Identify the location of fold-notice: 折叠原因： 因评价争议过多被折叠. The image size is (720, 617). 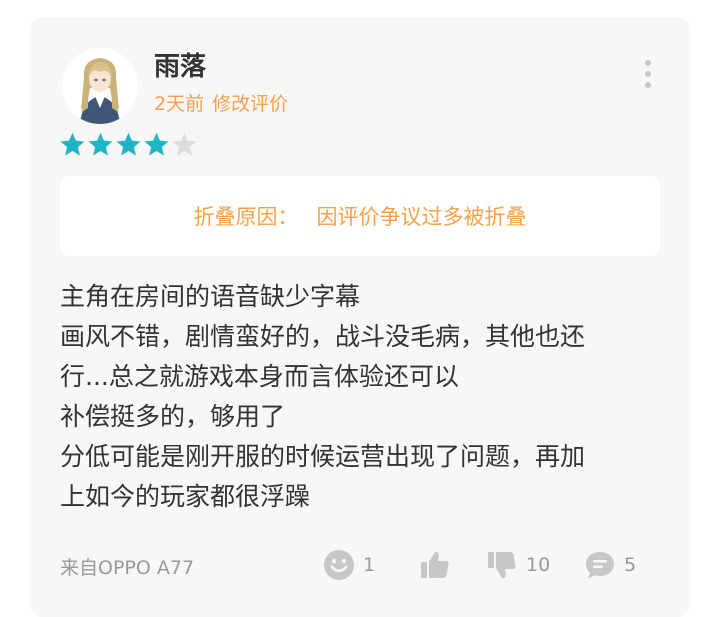
(360, 216).